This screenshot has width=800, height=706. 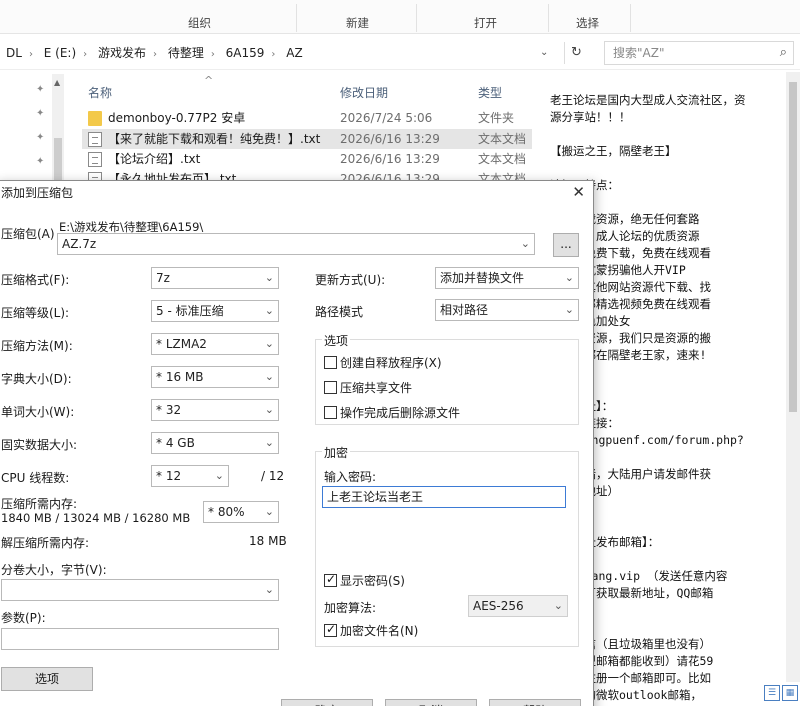 What do you see at coordinates (294, 53) in the screenshot?
I see `crumb-az: AZ` at bounding box center [294, 53].